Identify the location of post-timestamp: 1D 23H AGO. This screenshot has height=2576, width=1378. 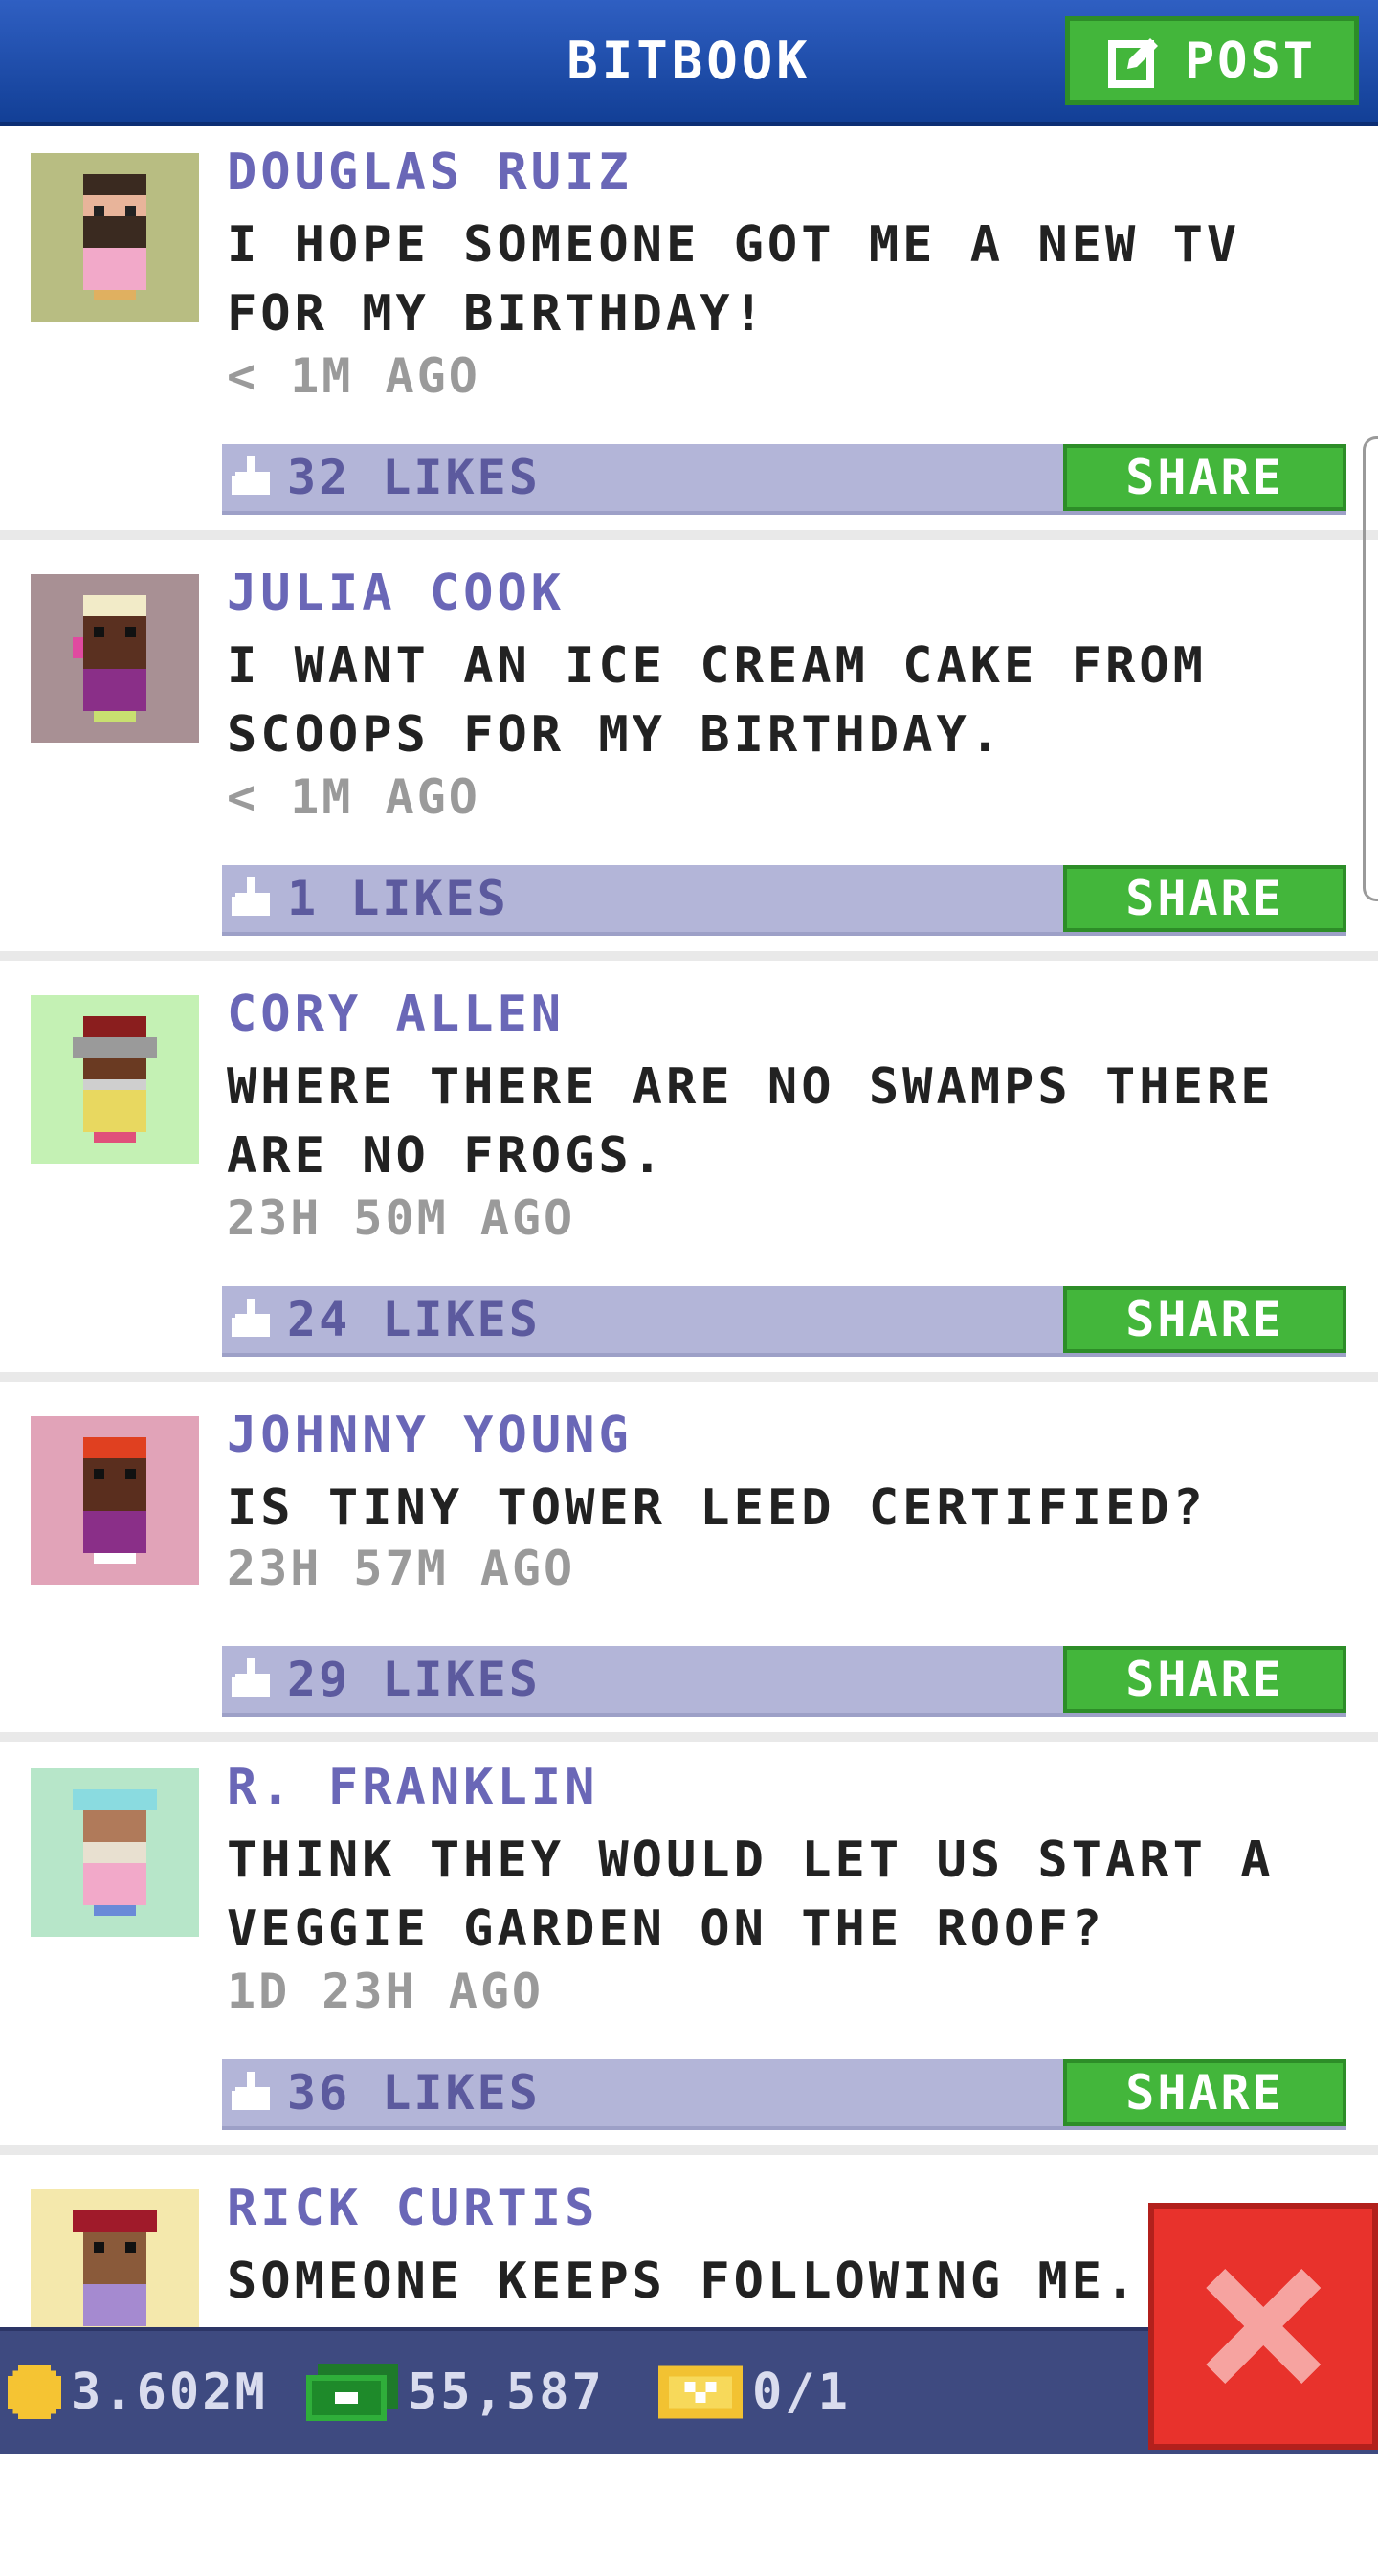
(386, 1992).